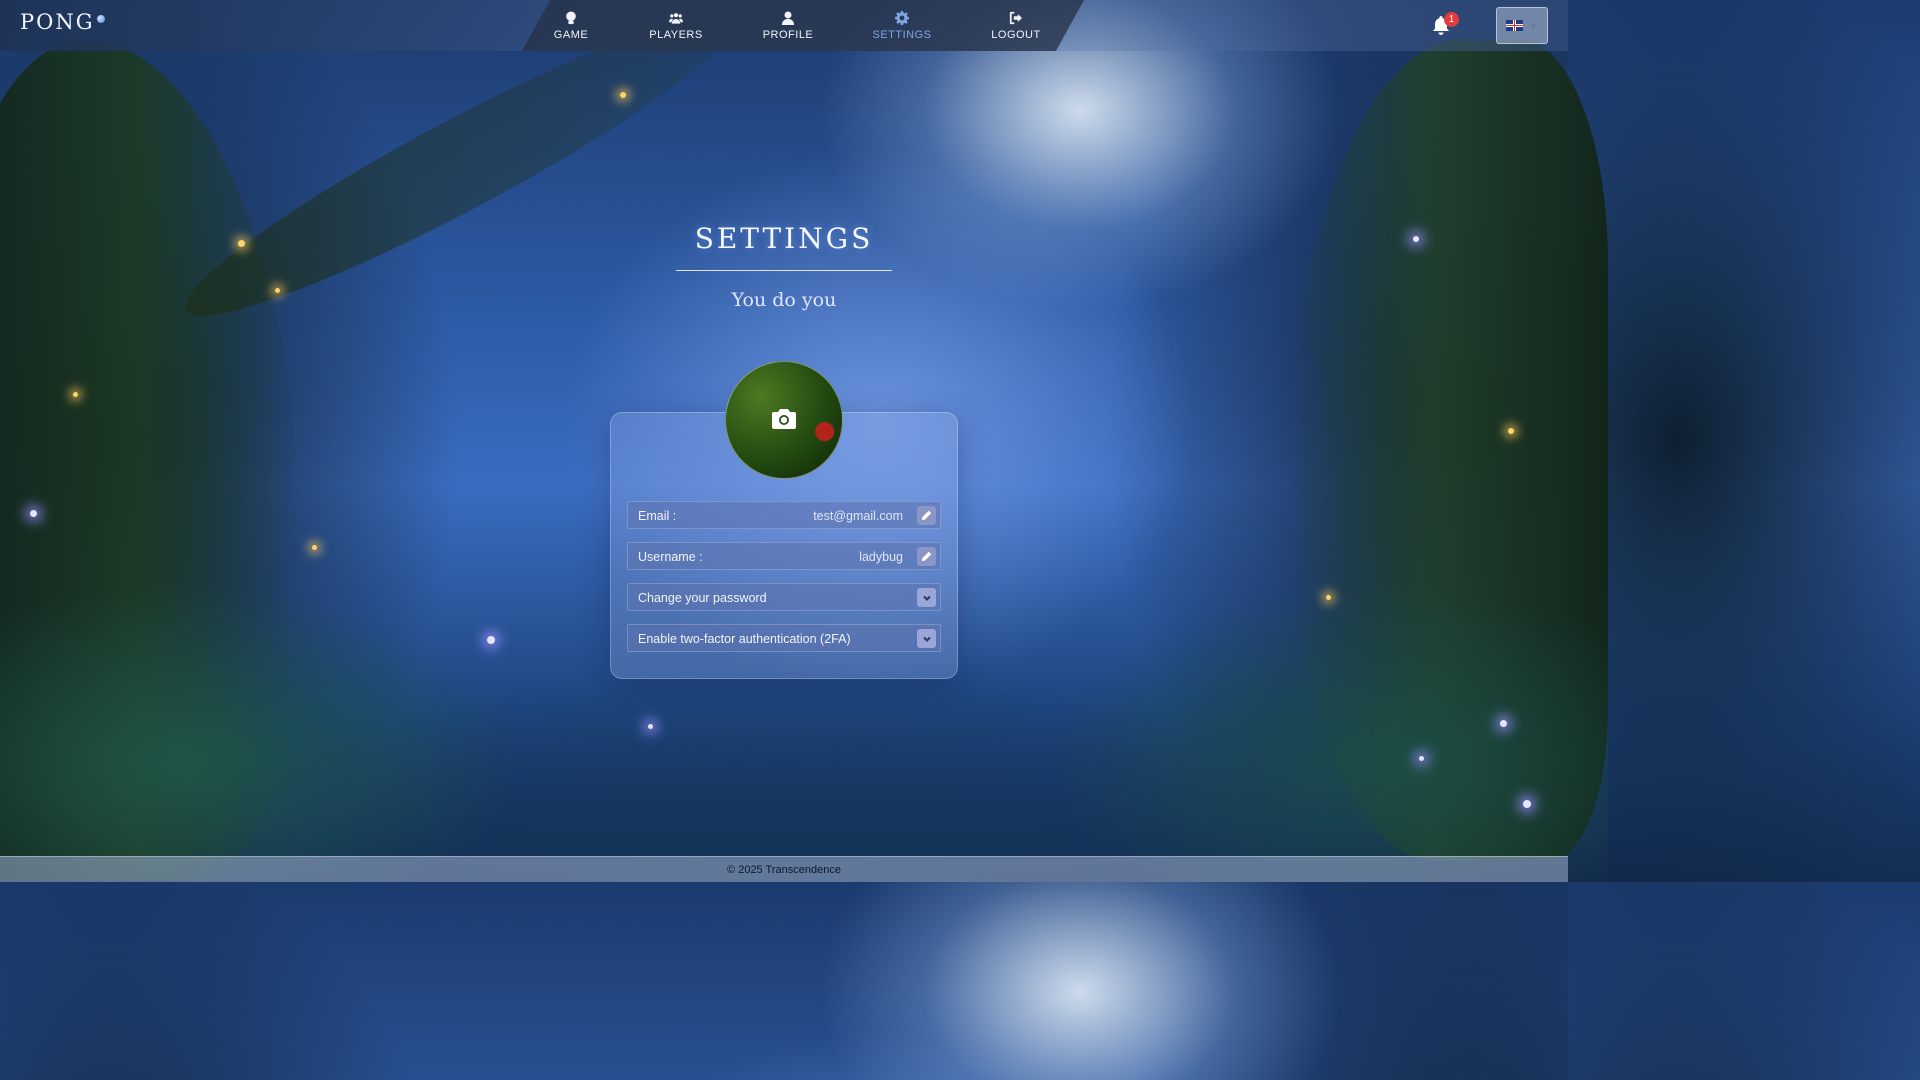 Image resolution: width=1920 pixels, height=1080 pixels. I want to click on edit-username-button, so click(926, 556).